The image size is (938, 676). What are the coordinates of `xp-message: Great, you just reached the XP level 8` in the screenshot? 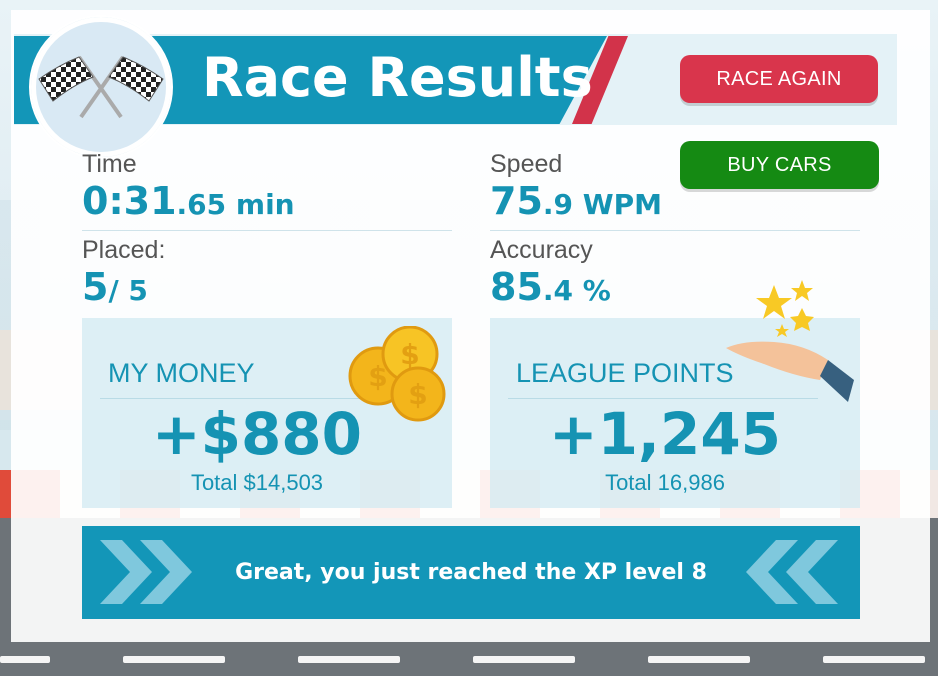 It's located at (471, 572).